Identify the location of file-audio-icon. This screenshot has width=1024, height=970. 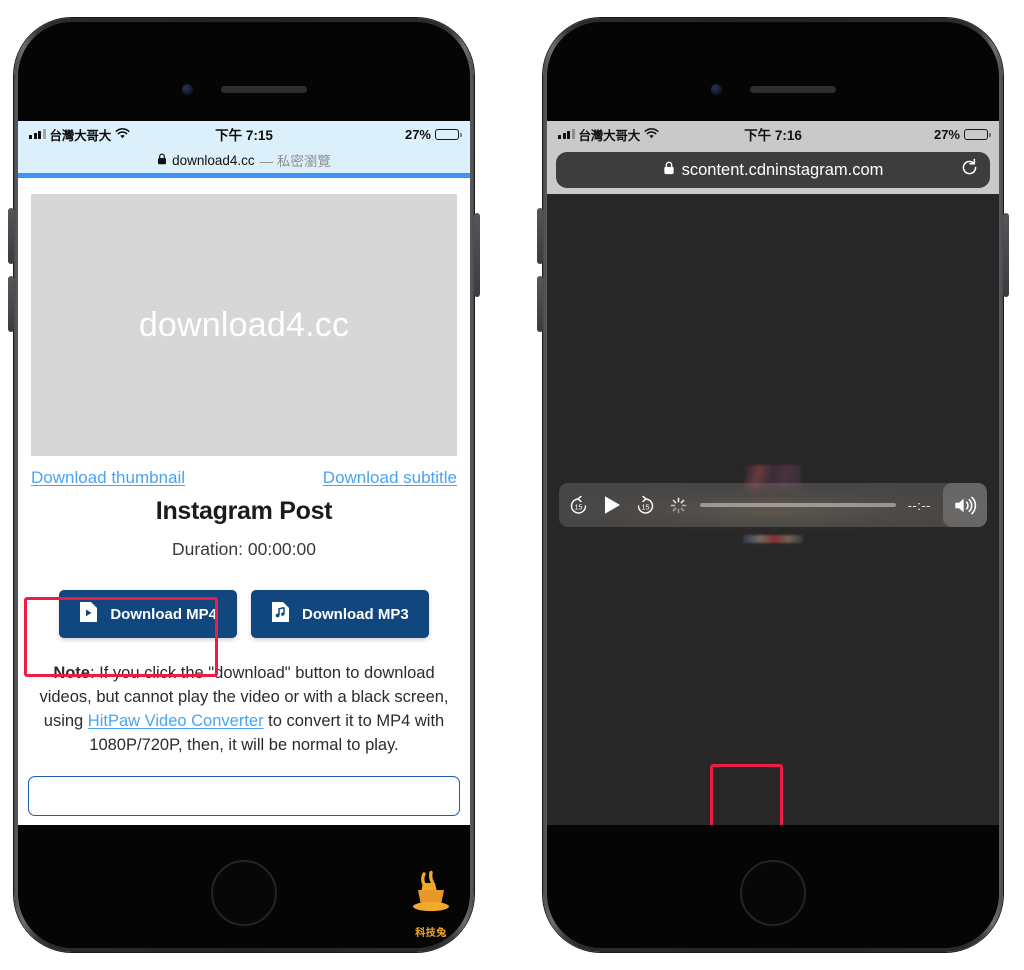
(280, 614).